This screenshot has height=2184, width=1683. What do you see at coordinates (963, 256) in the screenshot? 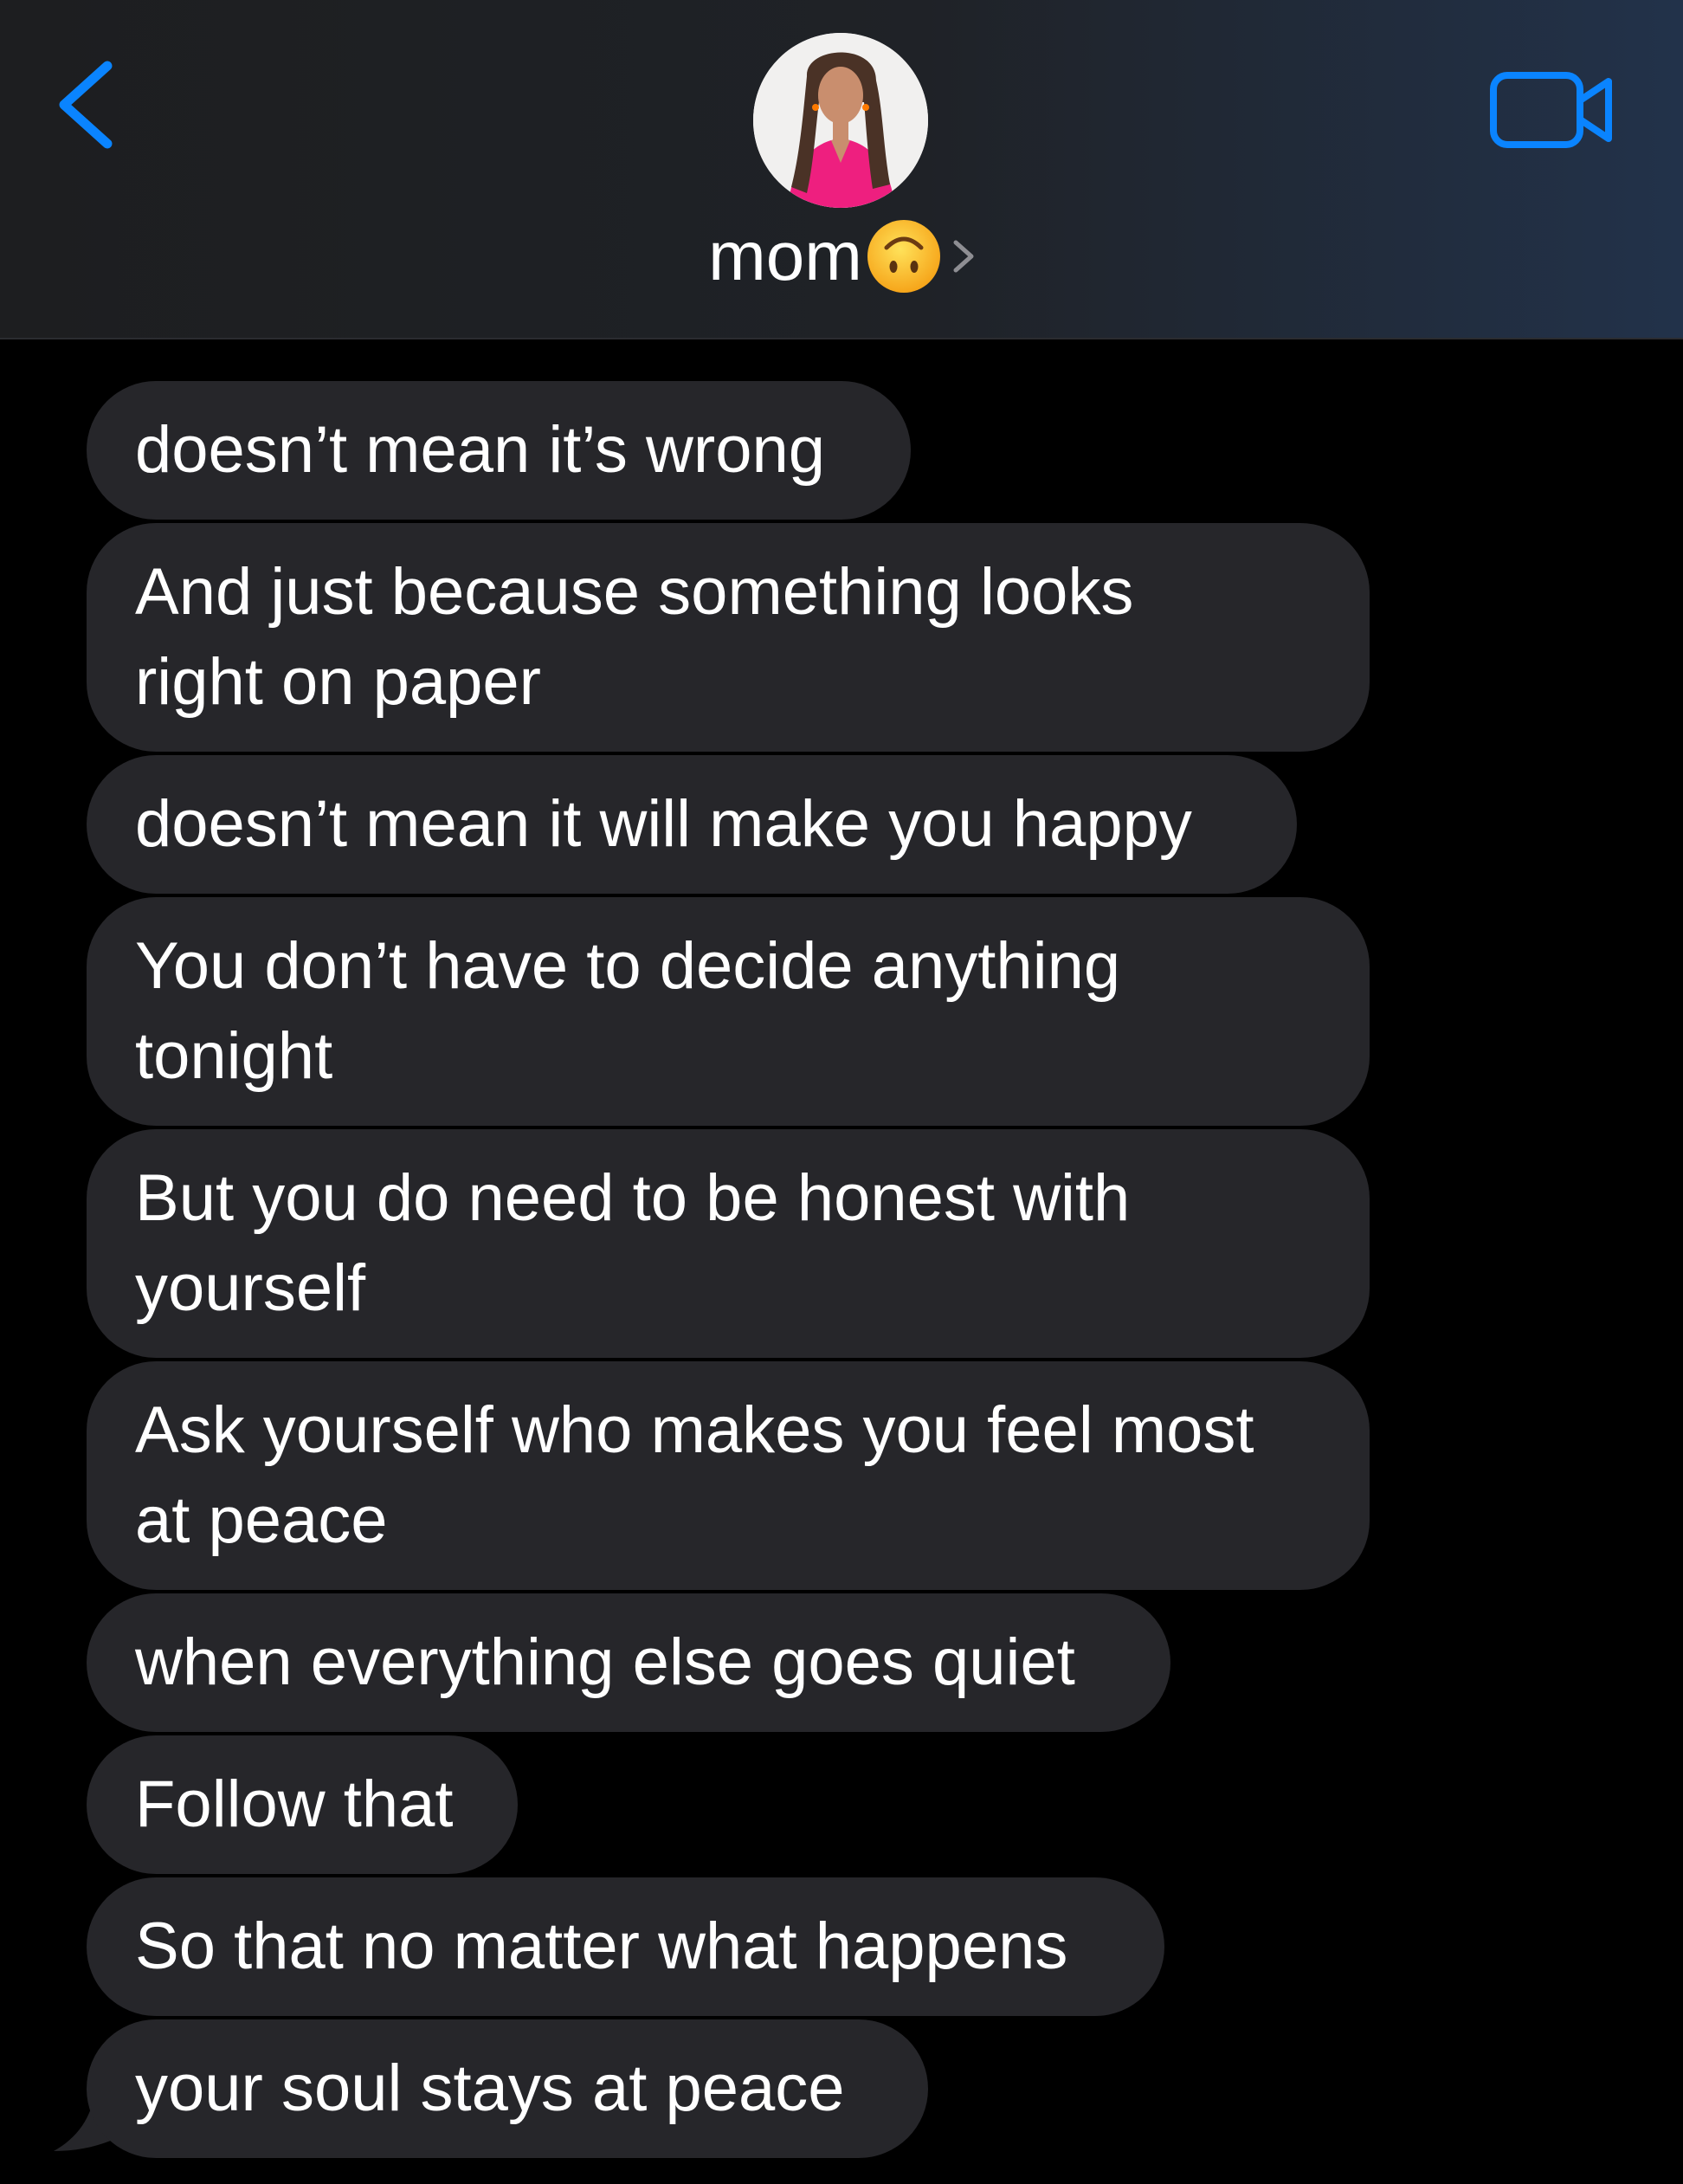
I see `chevron-right-icon` at bounding box center [963, 256].